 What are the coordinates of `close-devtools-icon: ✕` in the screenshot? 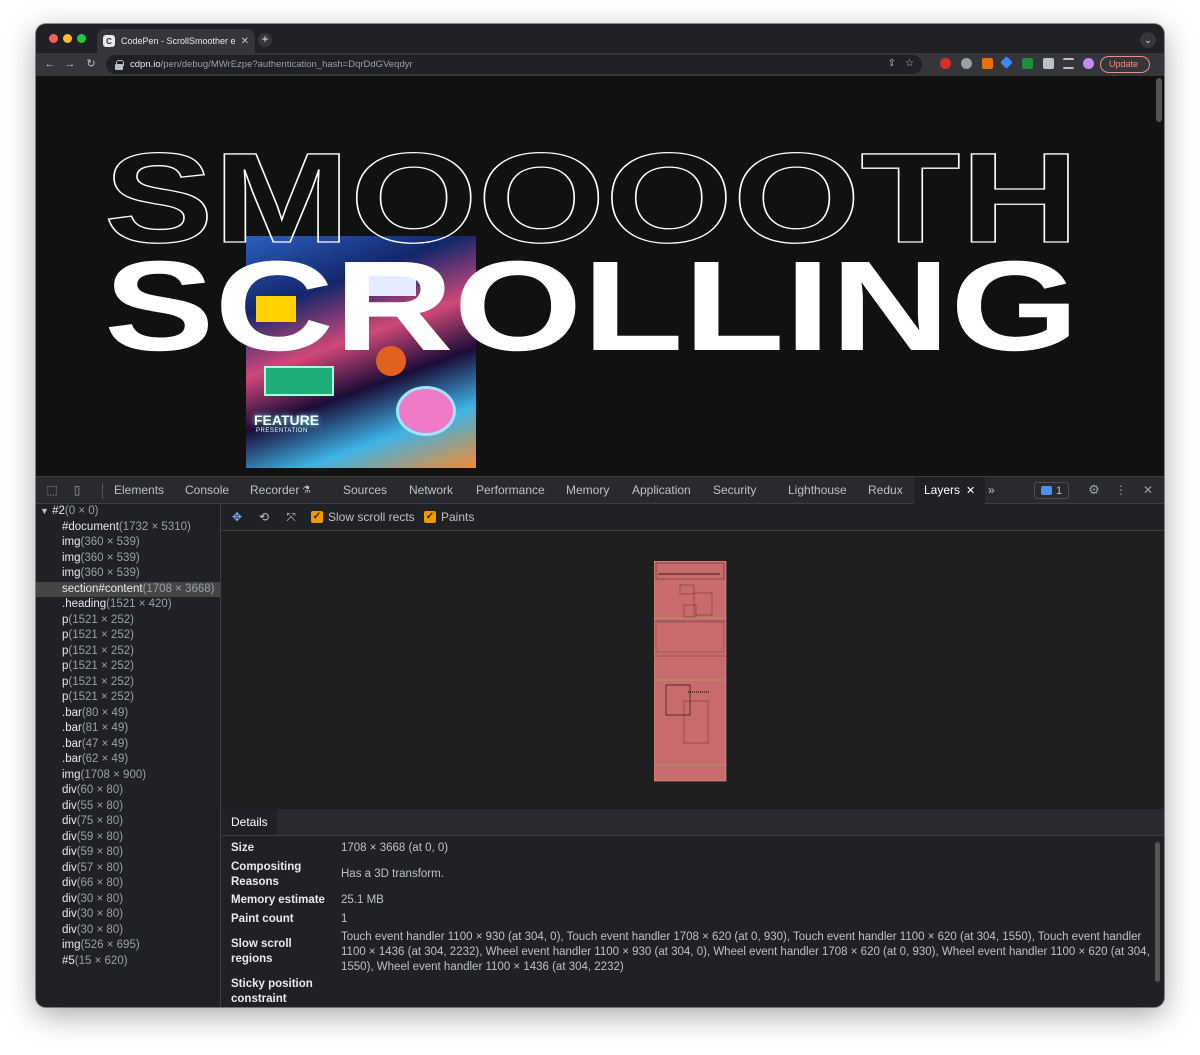 It's located at (1148, 490).